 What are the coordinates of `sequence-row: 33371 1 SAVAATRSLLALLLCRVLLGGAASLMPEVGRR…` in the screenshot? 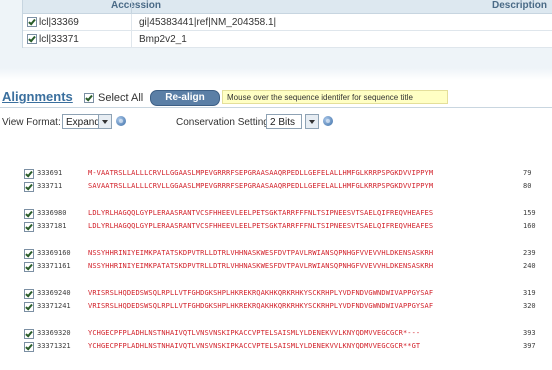 It's located at (276, 186).